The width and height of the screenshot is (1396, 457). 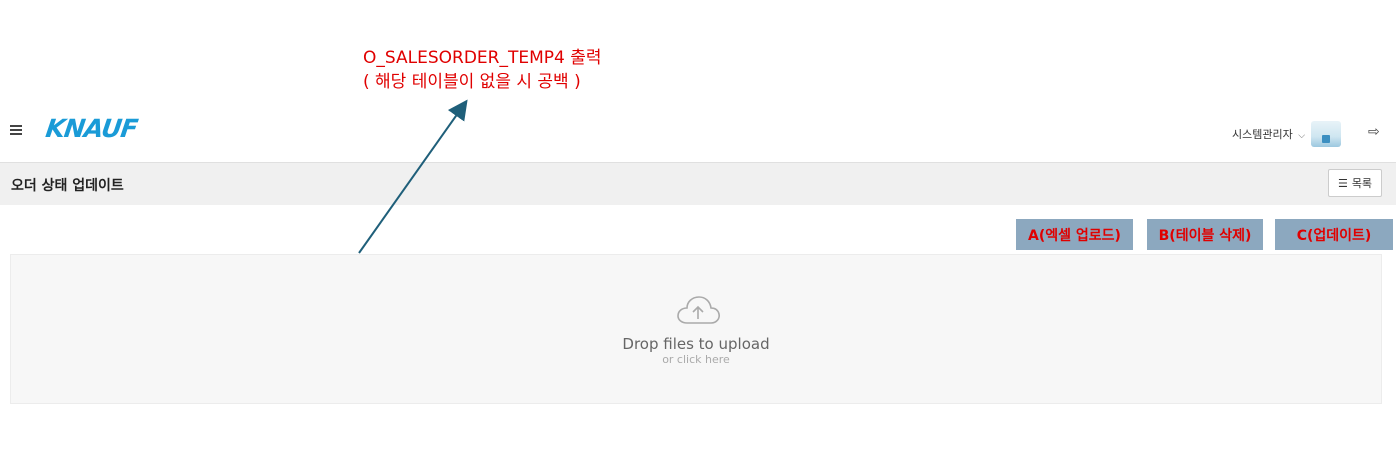 What do you see at coordinates (91, 128) in the screenshot?
I see `knauf-logo: KNAUF` at bounding box center [91, 128].